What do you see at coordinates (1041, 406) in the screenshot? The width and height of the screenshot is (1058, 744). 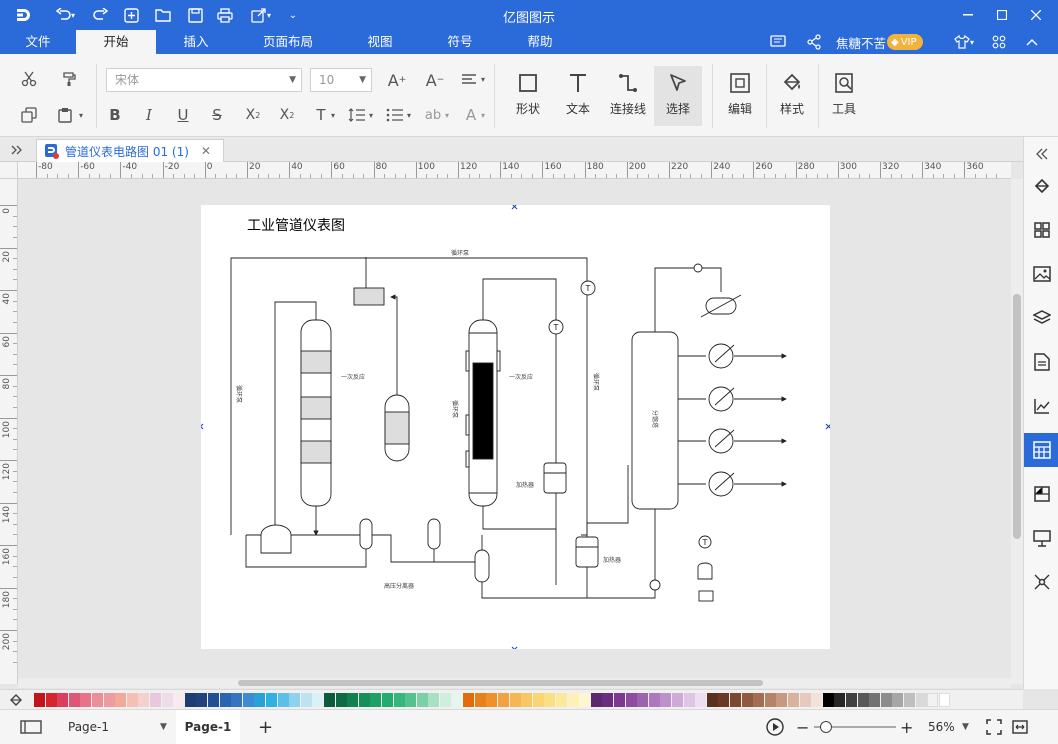 I see `chart-icon` at bounding box center [1041, 406].